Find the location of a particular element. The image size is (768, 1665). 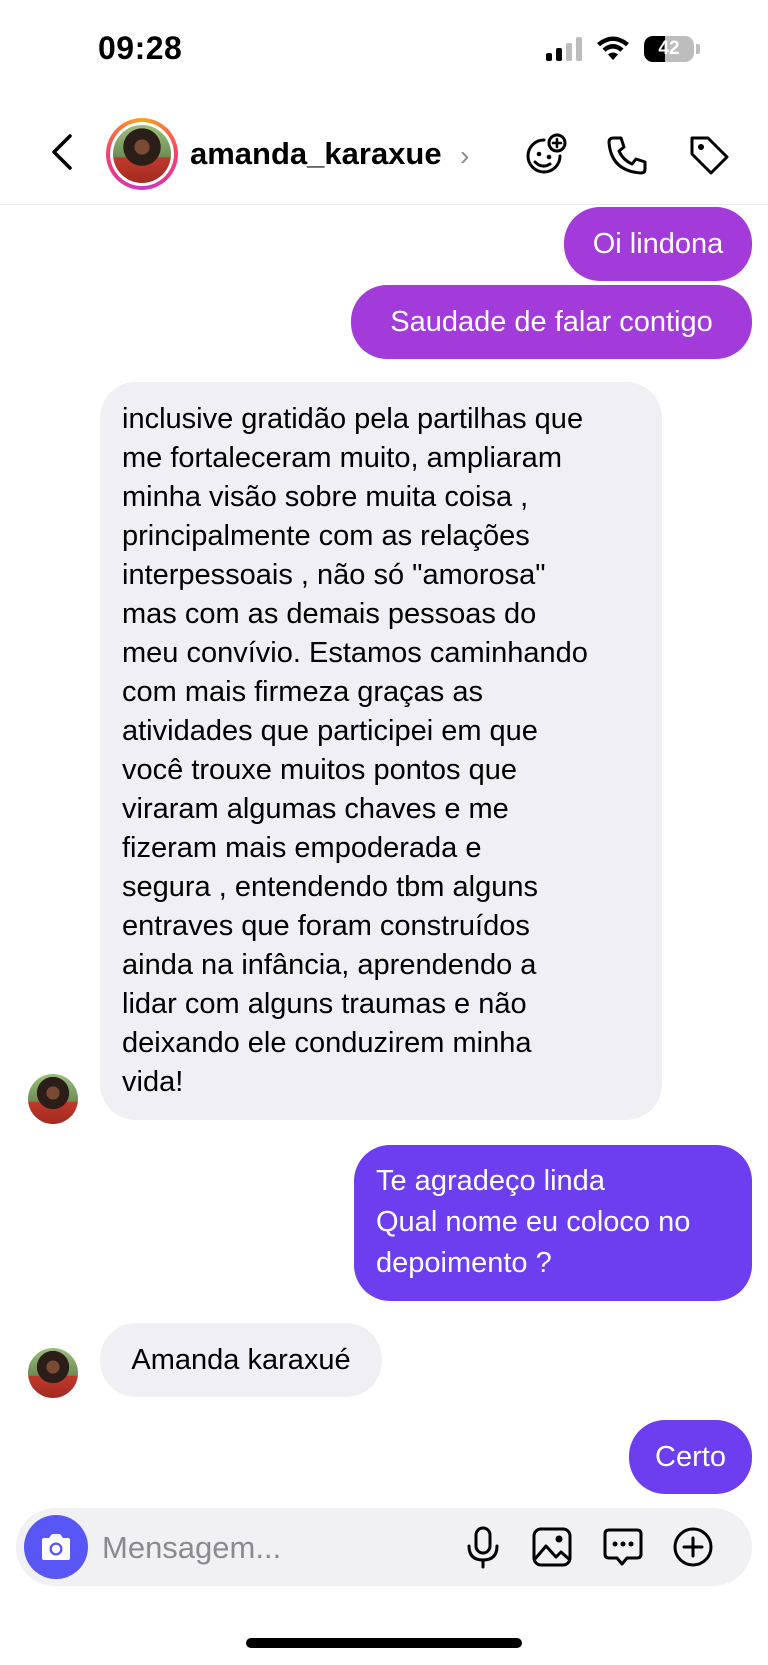

plus-circle-icon is located at coordinates (693, 1547).